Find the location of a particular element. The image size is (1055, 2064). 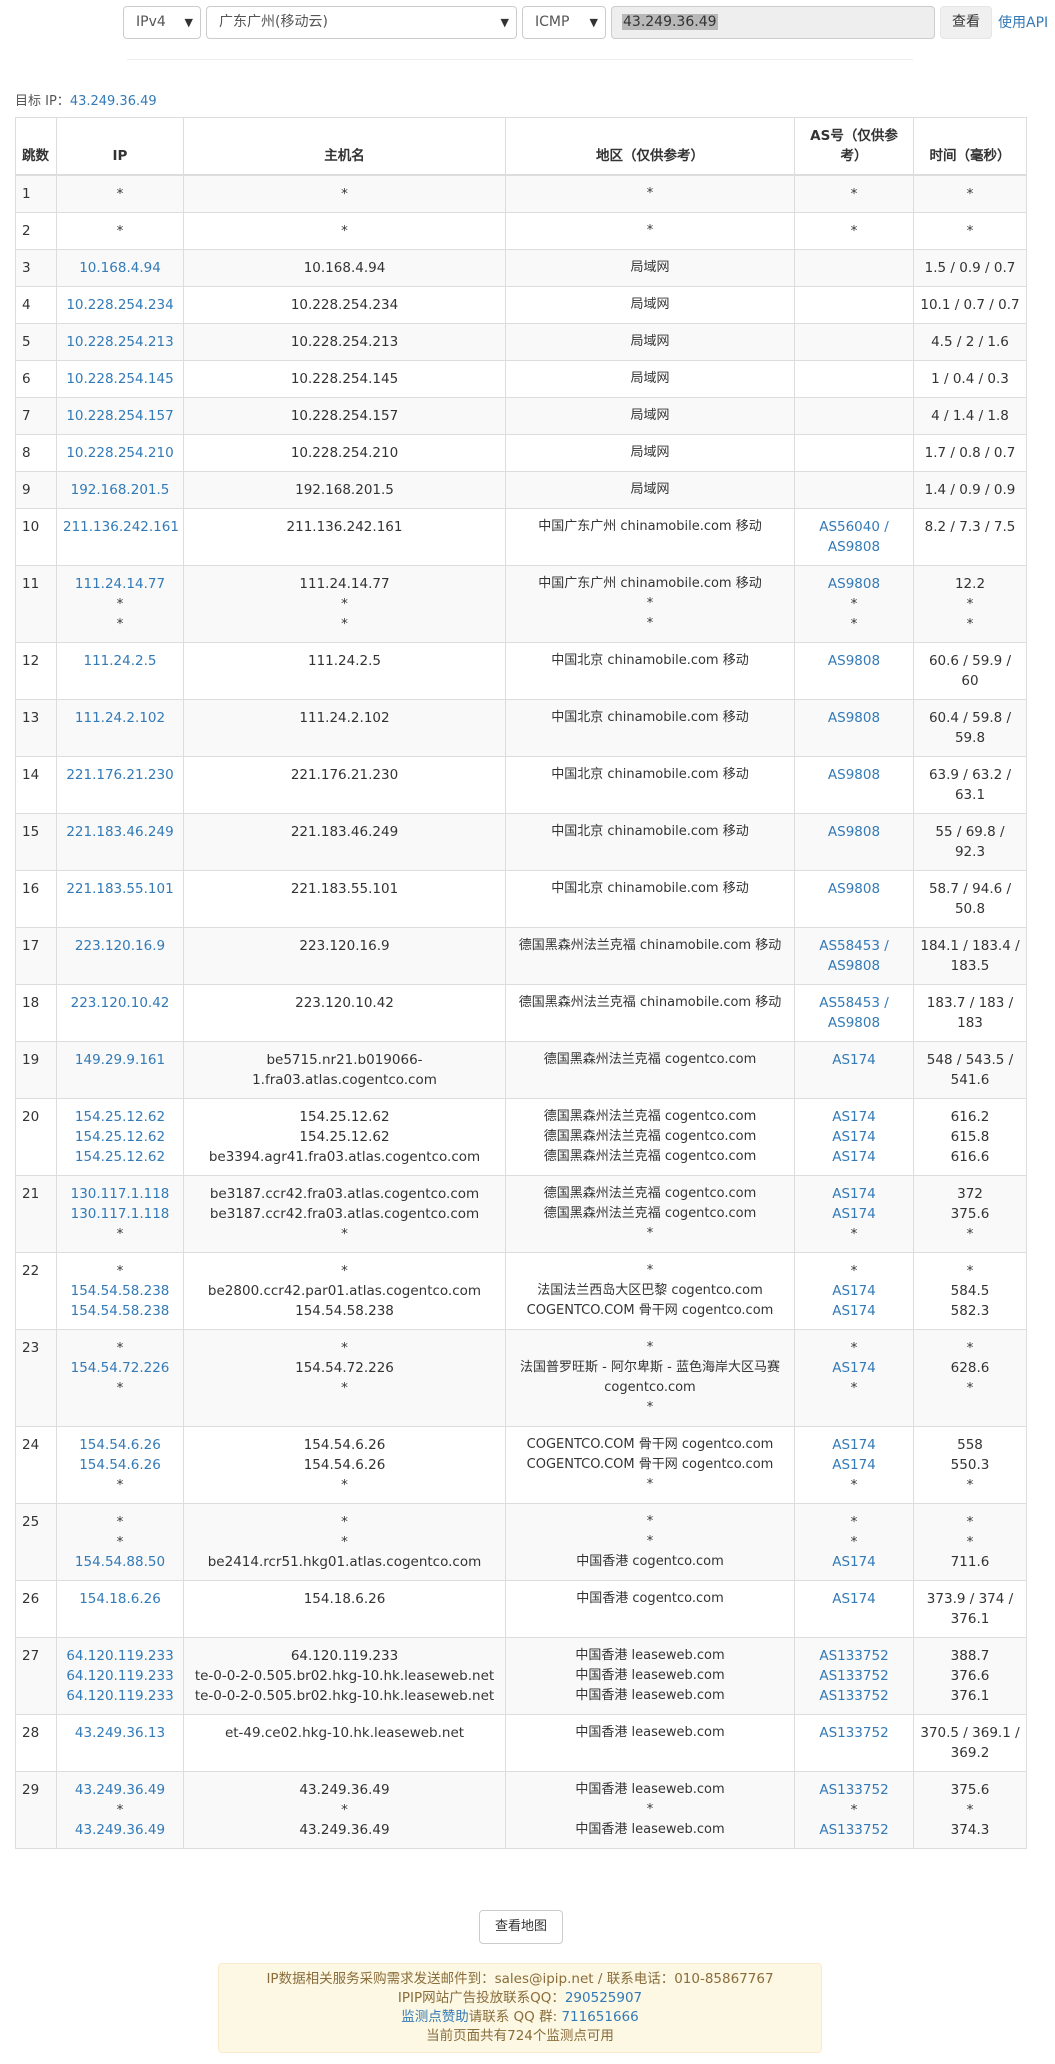

api-link: 使用API is located at coordinates (1023, 22).